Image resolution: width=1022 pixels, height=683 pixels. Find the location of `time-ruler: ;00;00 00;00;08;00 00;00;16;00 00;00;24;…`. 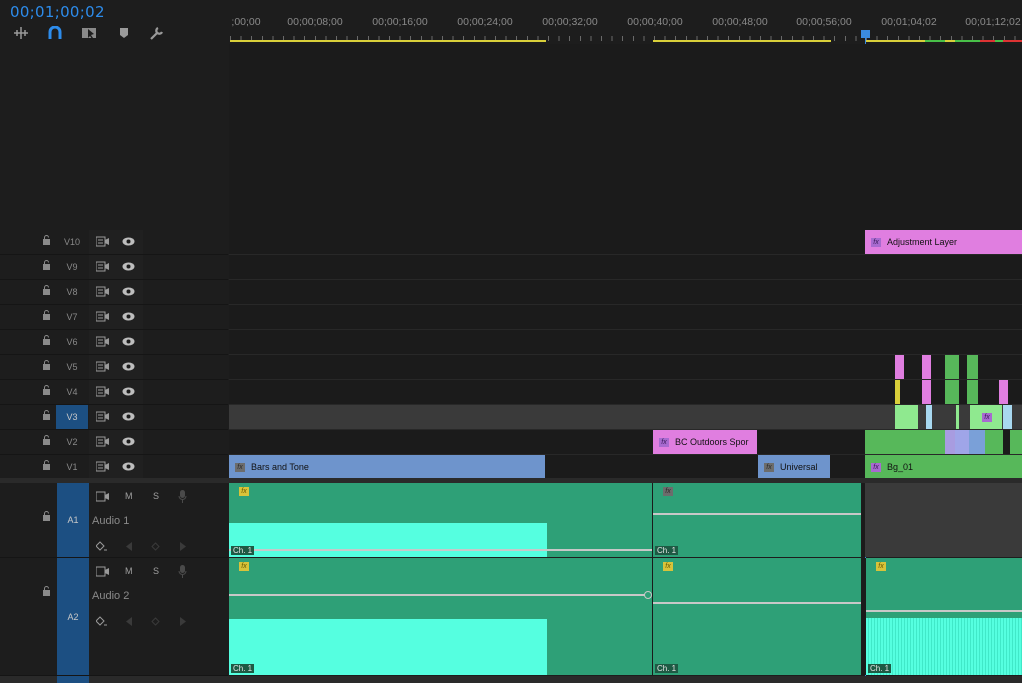

time-ruler: ;00;00 00;00;08;00 00;00;16;00 00;00;24;… is located at coordinates (626, 22).